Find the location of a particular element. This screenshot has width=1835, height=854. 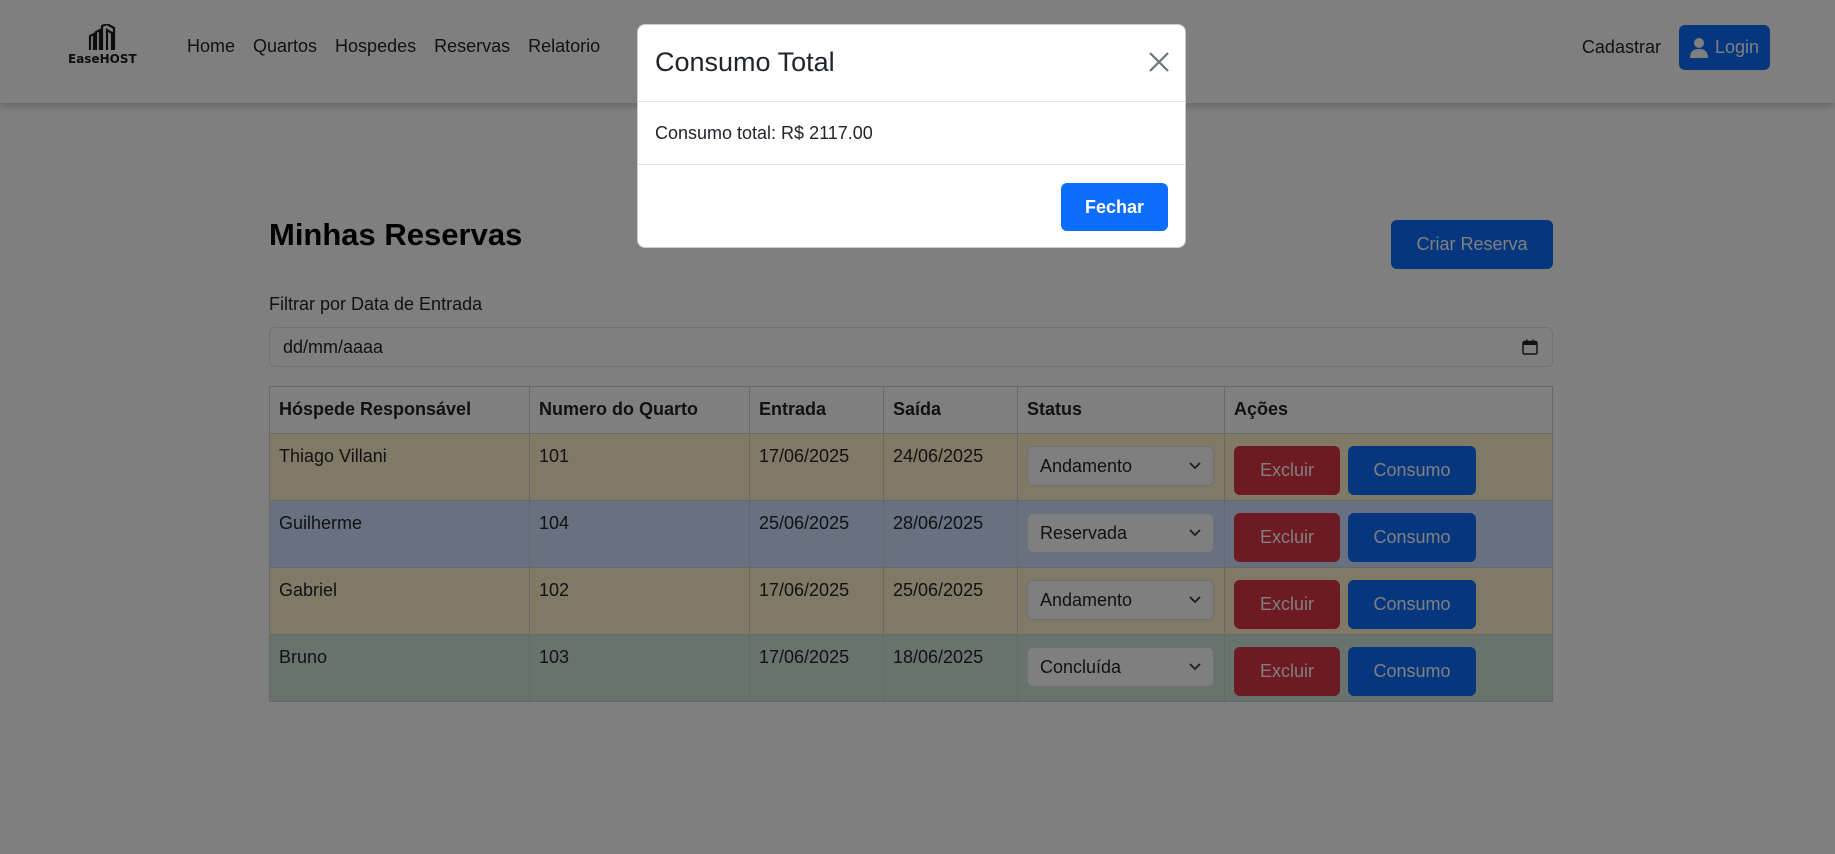

close-icon is located at coordinates (1159, 62).